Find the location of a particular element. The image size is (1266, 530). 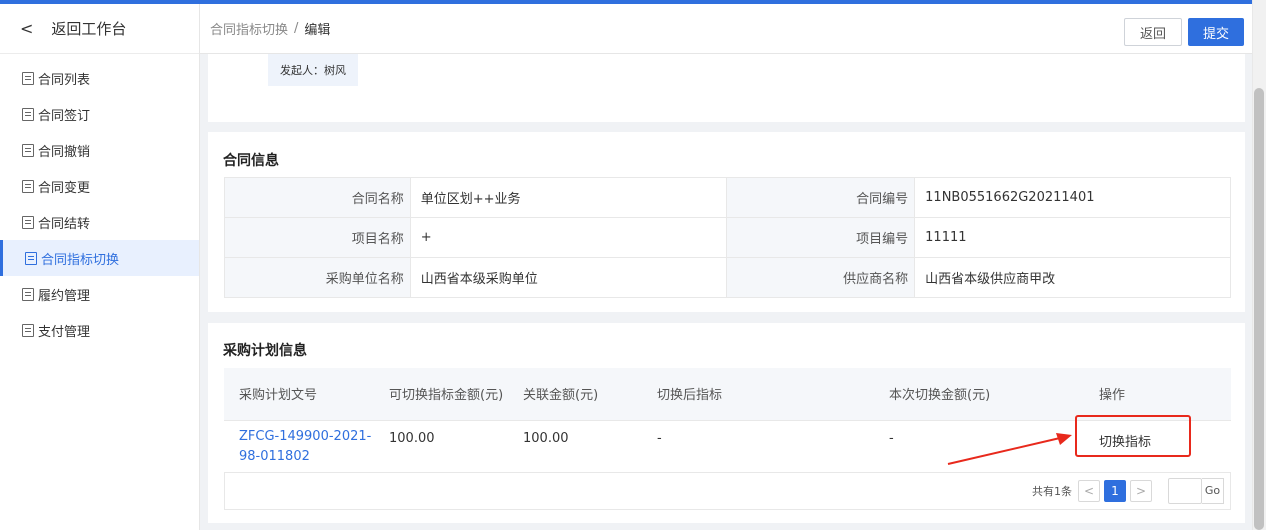

column-header: 切换后指标 is located at coordinates (758, 394).